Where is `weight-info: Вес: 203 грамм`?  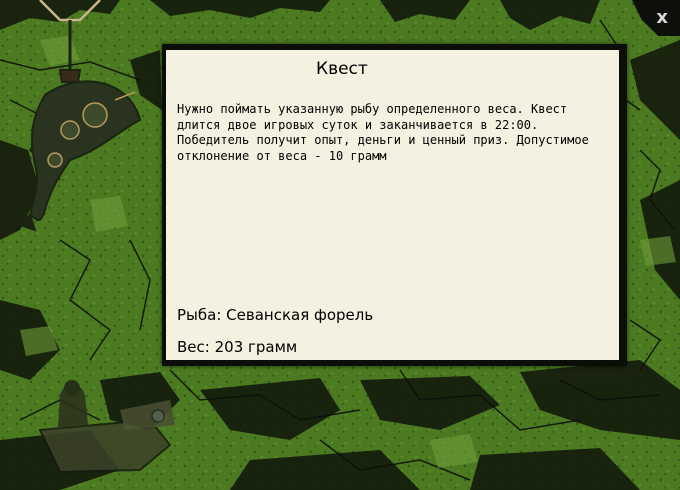
weight-info: Вес: 203 грамм is located at coordinates (237, 347).